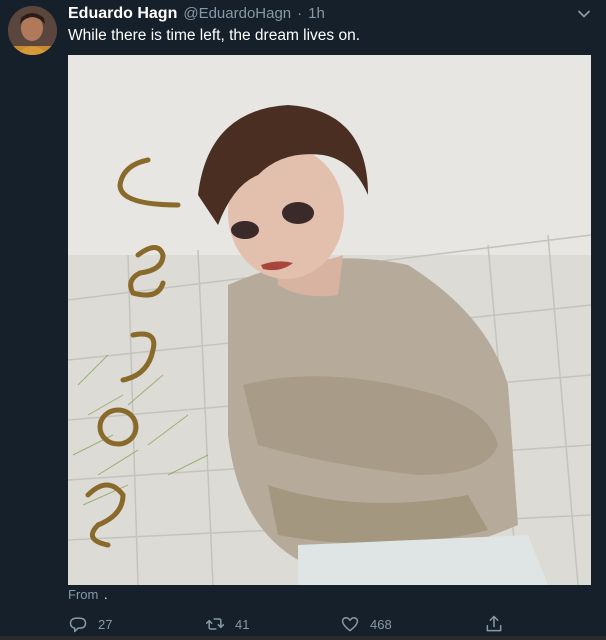  What do you see at coordinates (90, 624) in the screenshot?
I see `reply-button: 27` at bounding box center [90, 624].